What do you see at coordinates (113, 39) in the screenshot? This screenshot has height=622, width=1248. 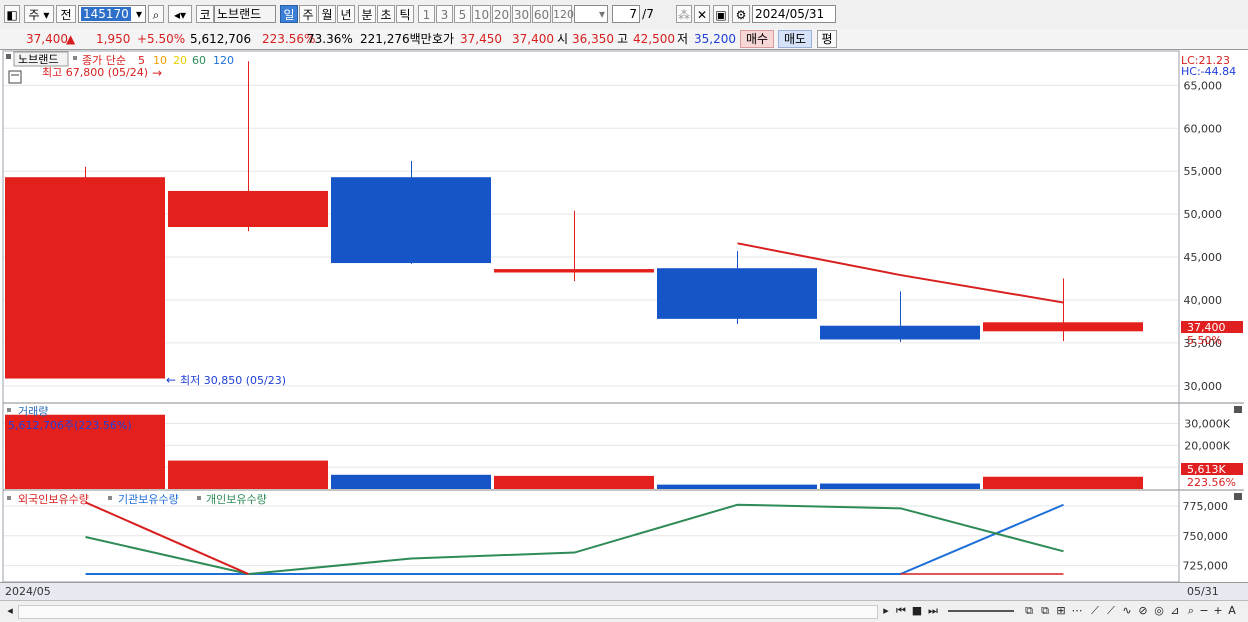 I see `price-change: 1,950` at bounding box center [113, 39].